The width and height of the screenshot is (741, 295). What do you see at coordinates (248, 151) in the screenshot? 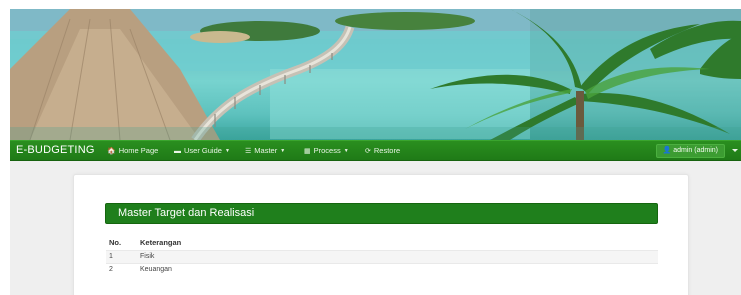
I see `list-icon: ☰` at bounding box center [248, 151].